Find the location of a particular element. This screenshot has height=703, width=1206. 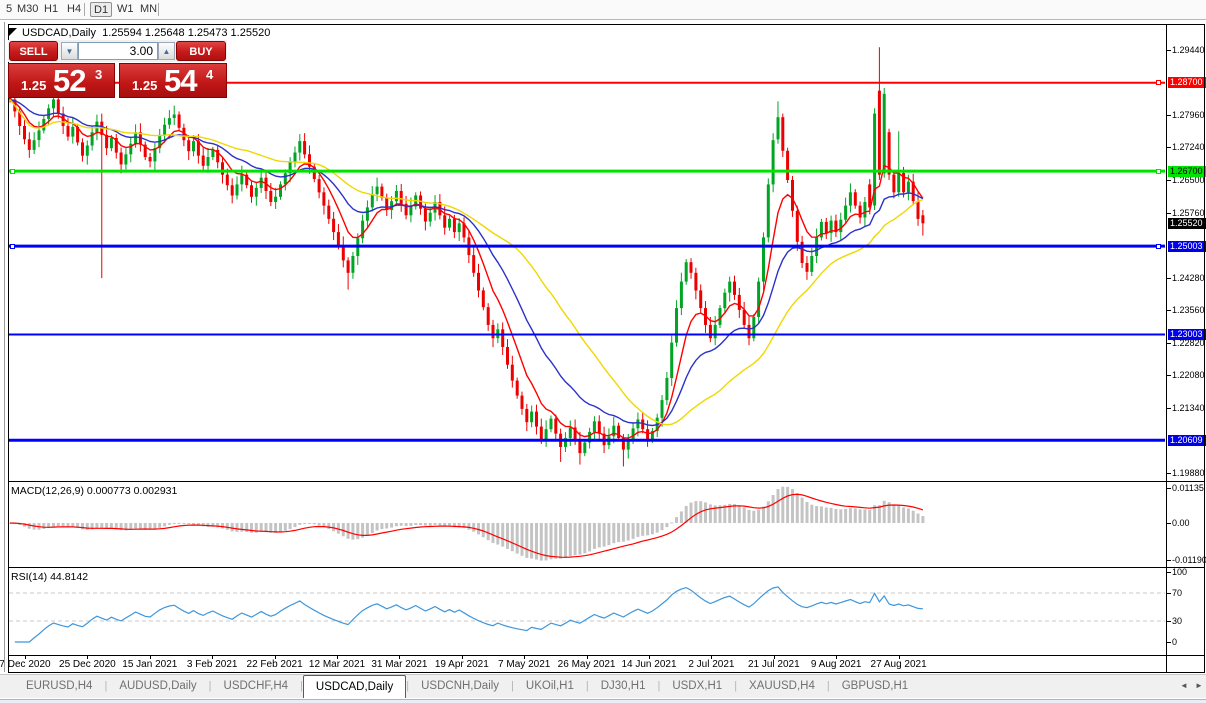

date-label: 7 May 2021 is located at coordinates (524, 664).